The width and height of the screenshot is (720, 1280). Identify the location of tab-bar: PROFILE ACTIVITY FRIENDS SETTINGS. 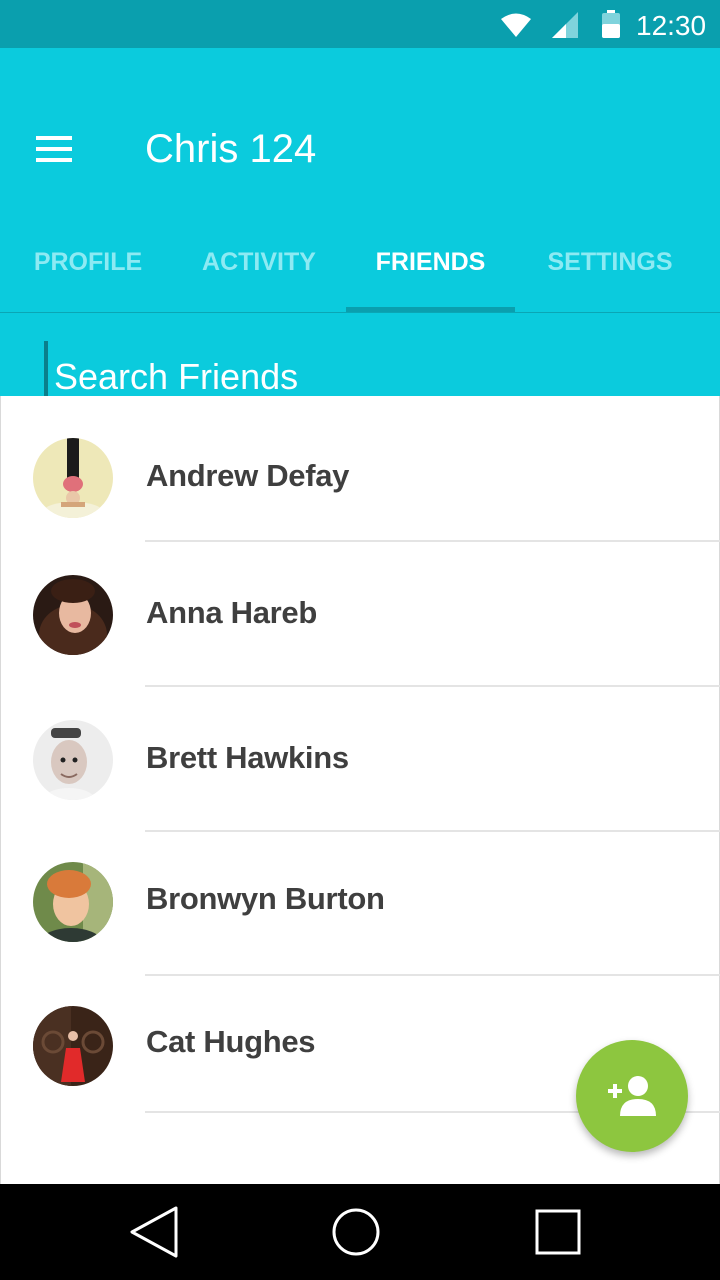
(360, 275).